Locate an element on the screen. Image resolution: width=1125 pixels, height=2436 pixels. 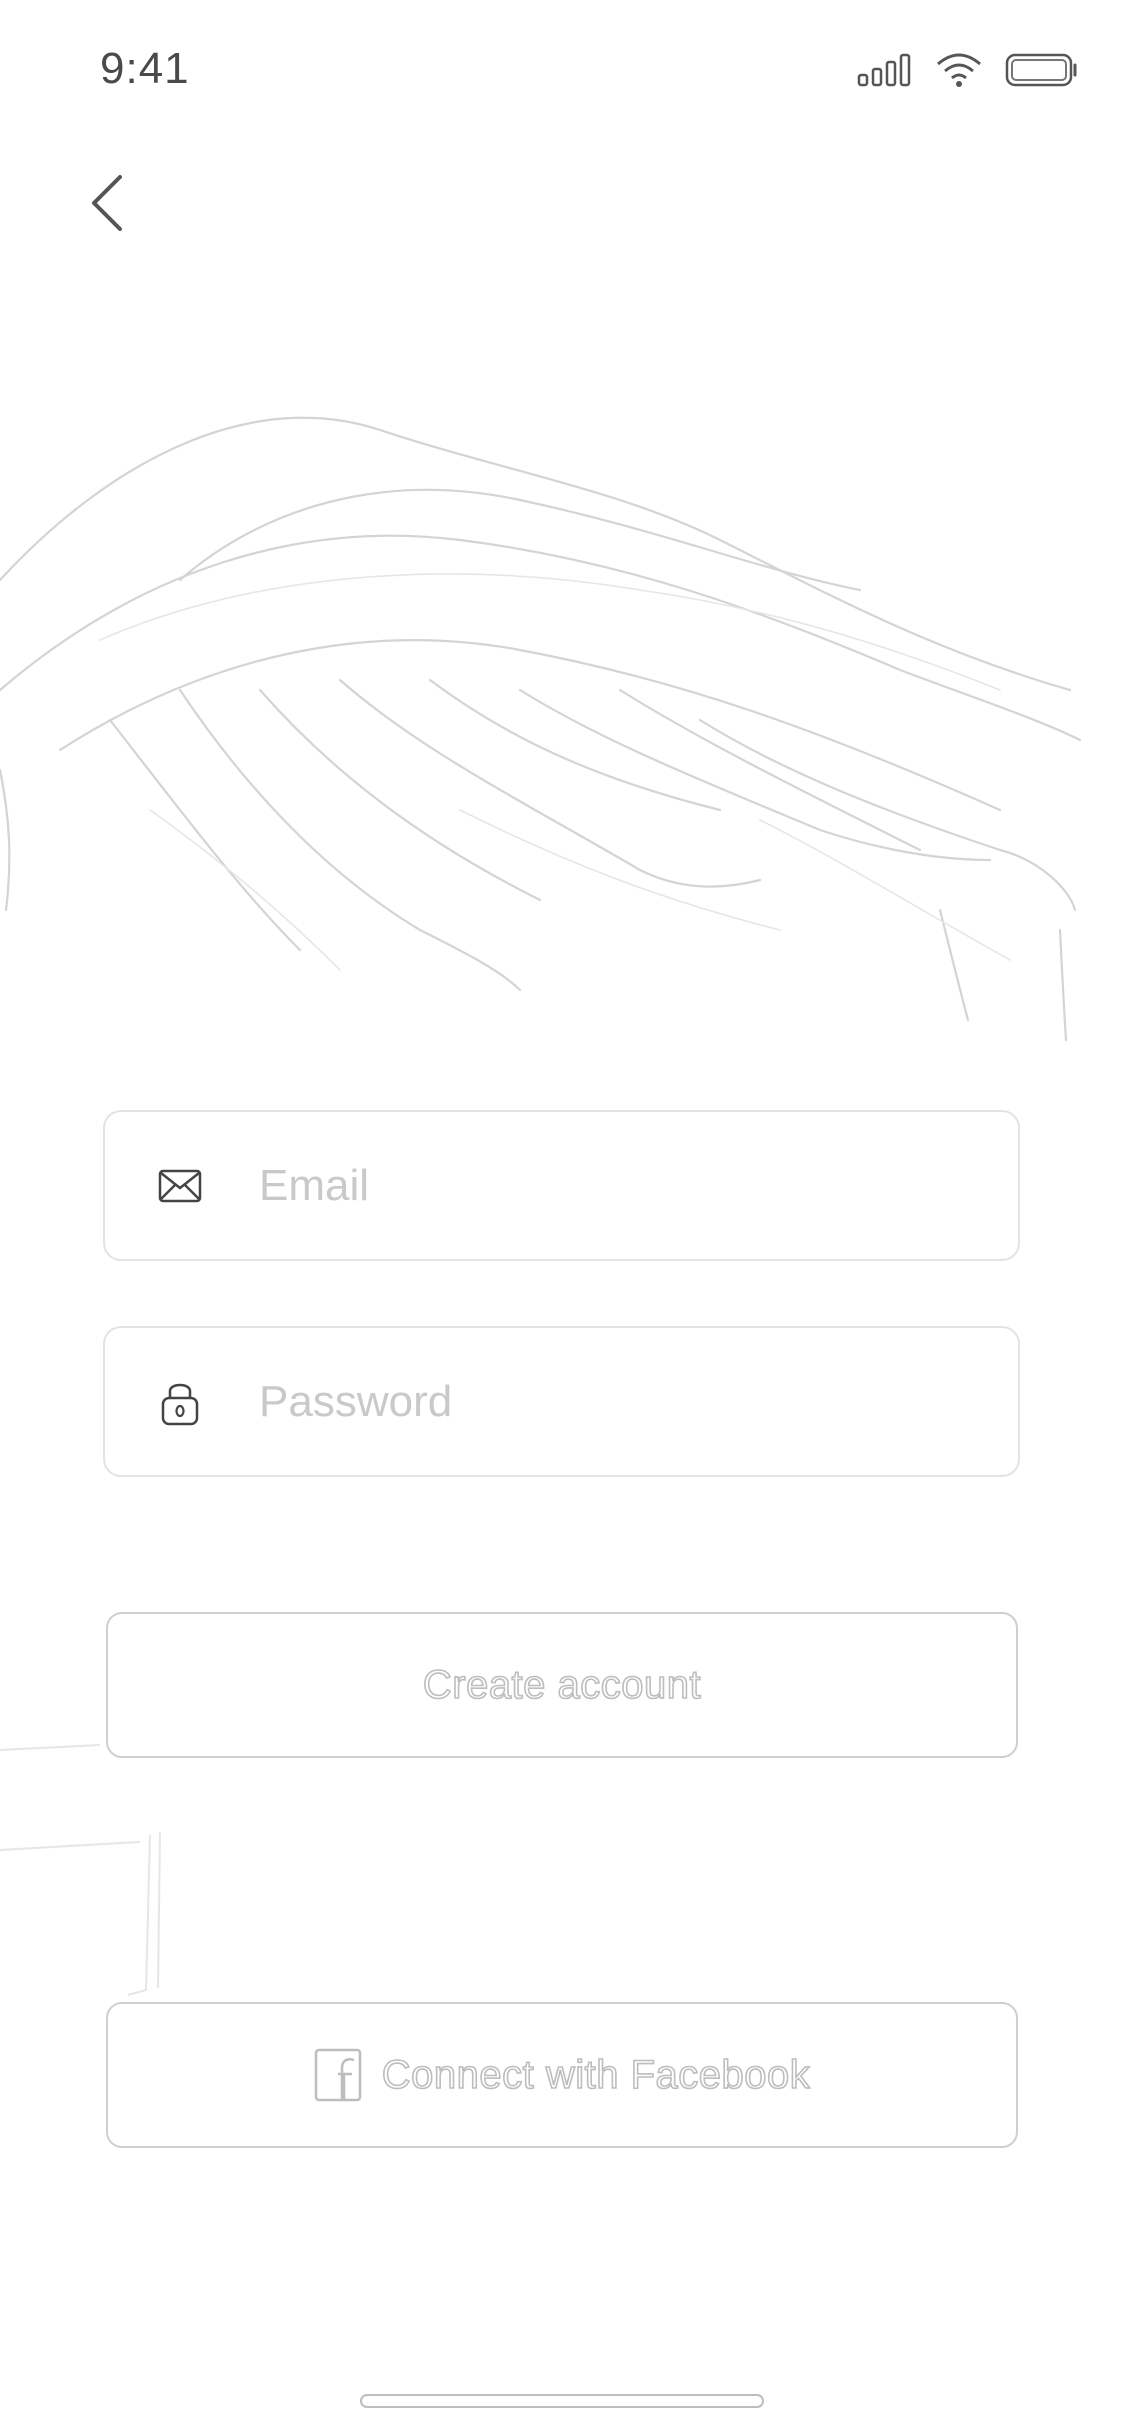
wifi-icon is located at coordinates (959, 70).